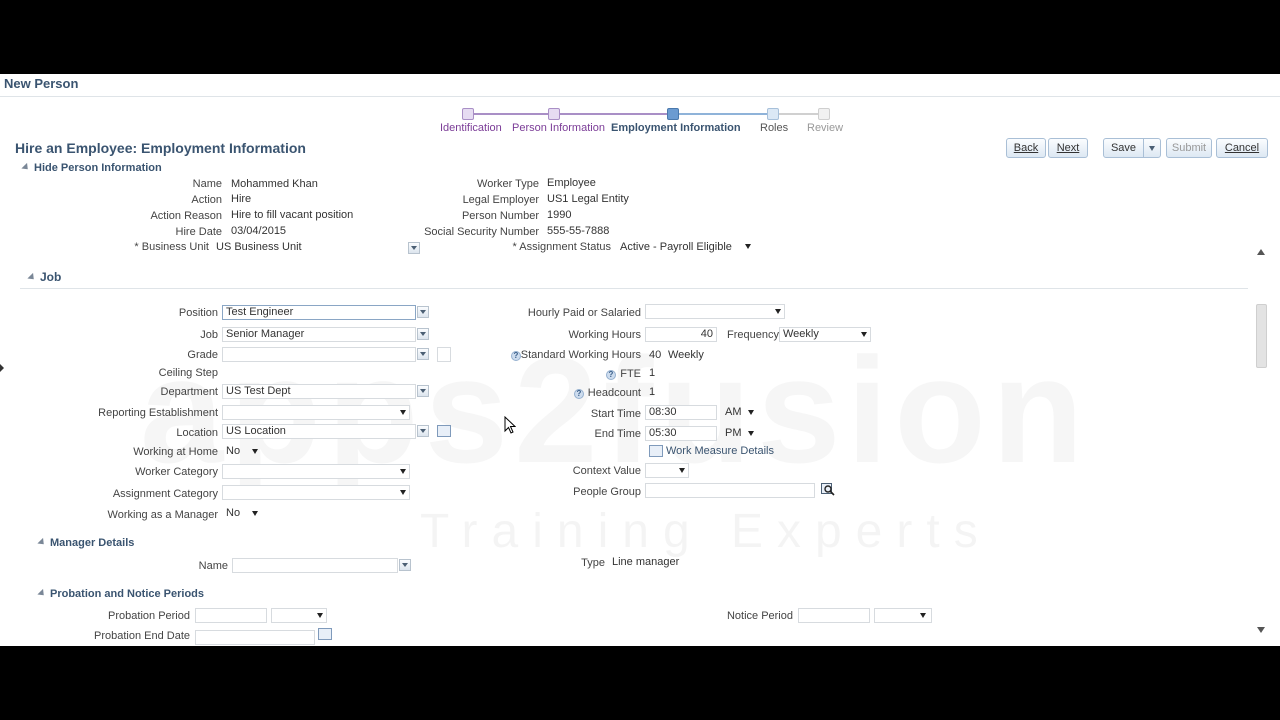  I want to click on headcount-value: 1, so click(652, 392).